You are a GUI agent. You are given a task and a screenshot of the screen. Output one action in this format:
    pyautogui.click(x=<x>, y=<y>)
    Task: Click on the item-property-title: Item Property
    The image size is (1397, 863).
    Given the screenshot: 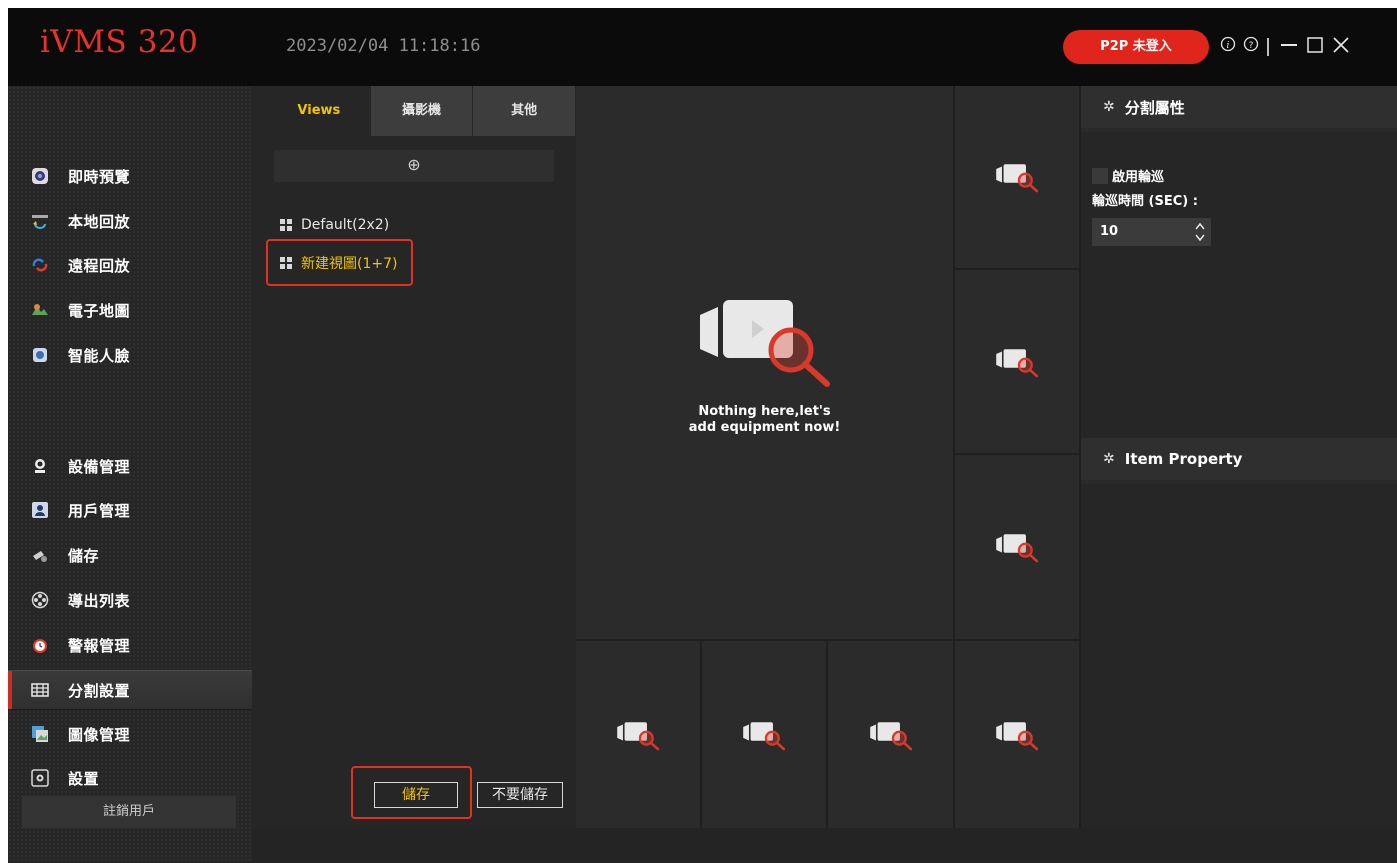 What is the action you would take?
    pyautogui.click(x=1183, y=459)
    